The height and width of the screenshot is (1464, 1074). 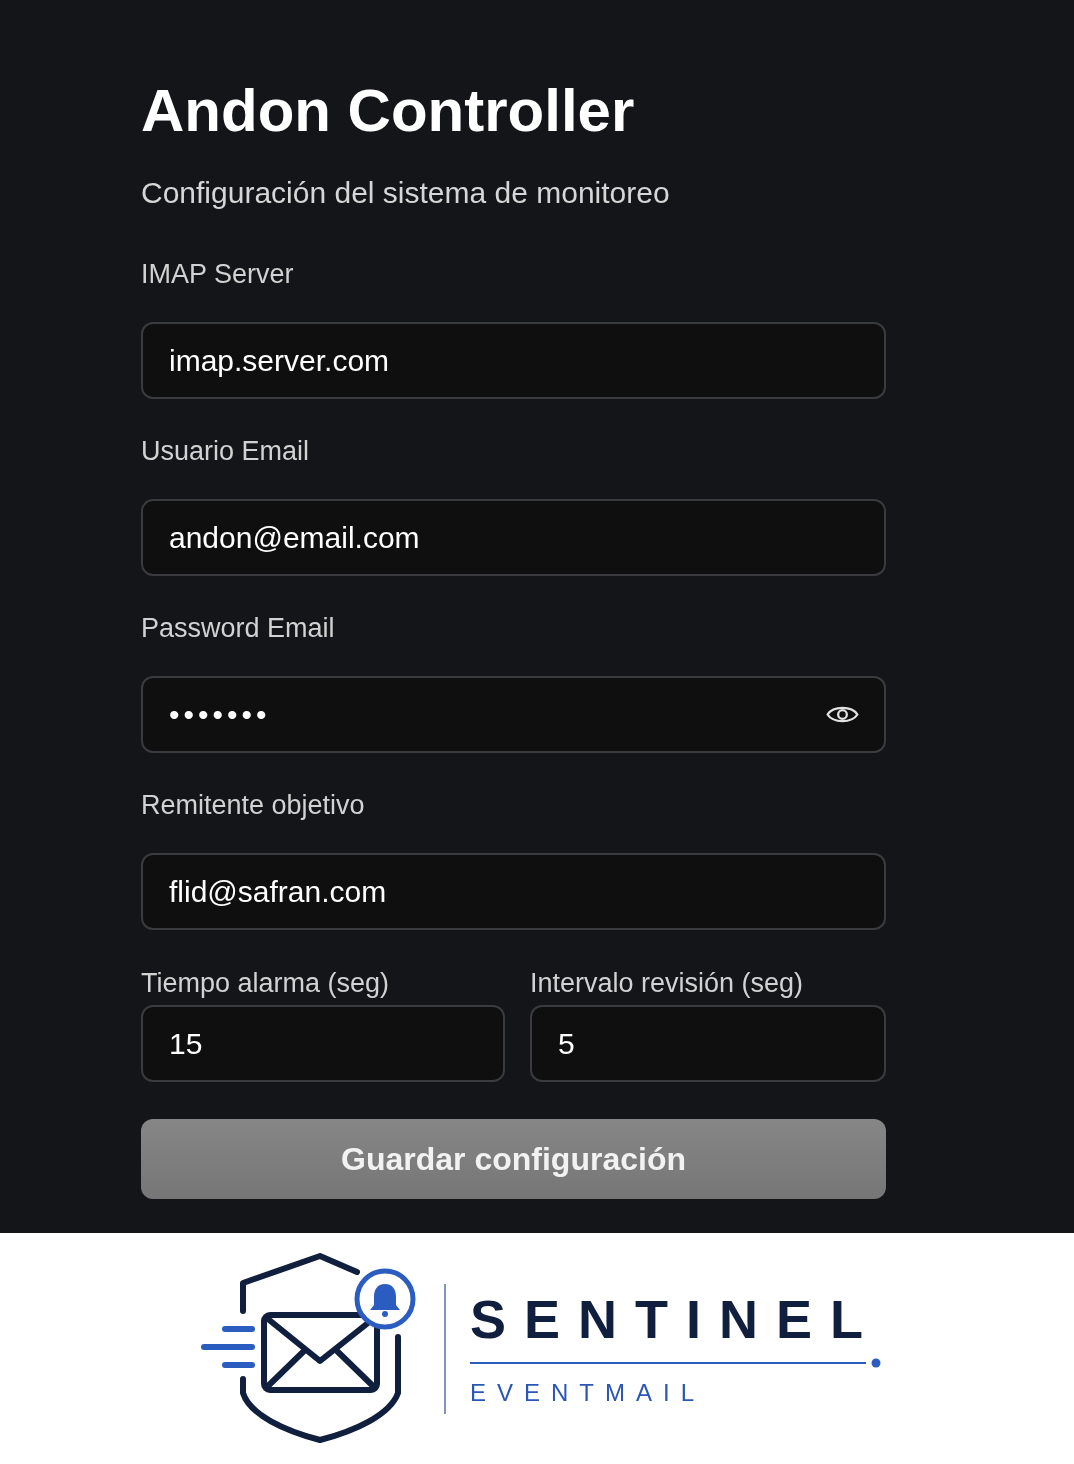 What do you see at coordinates (323, 1043) in the screenshot?
I see `number-input: 15` at bounding box center [323, 1043].